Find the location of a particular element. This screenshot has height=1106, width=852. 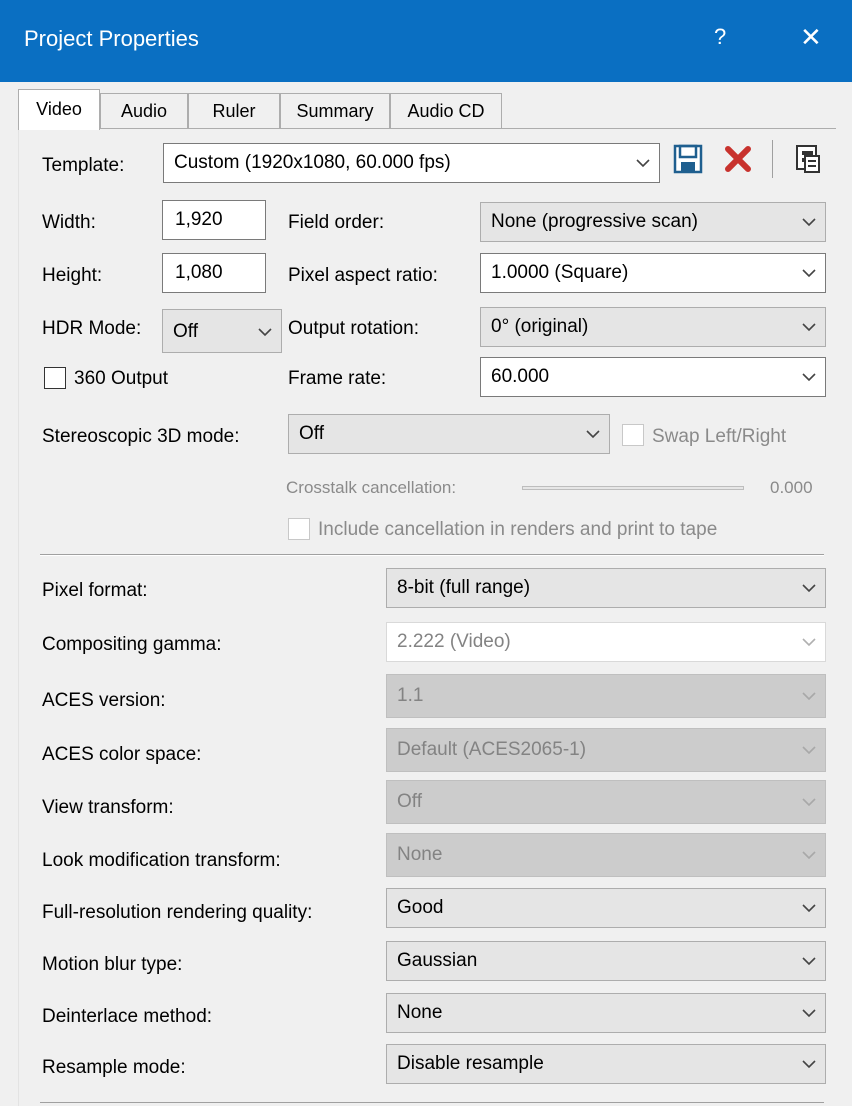

field-order-select: None (progressive scan) is located at coordinates (653, 222).